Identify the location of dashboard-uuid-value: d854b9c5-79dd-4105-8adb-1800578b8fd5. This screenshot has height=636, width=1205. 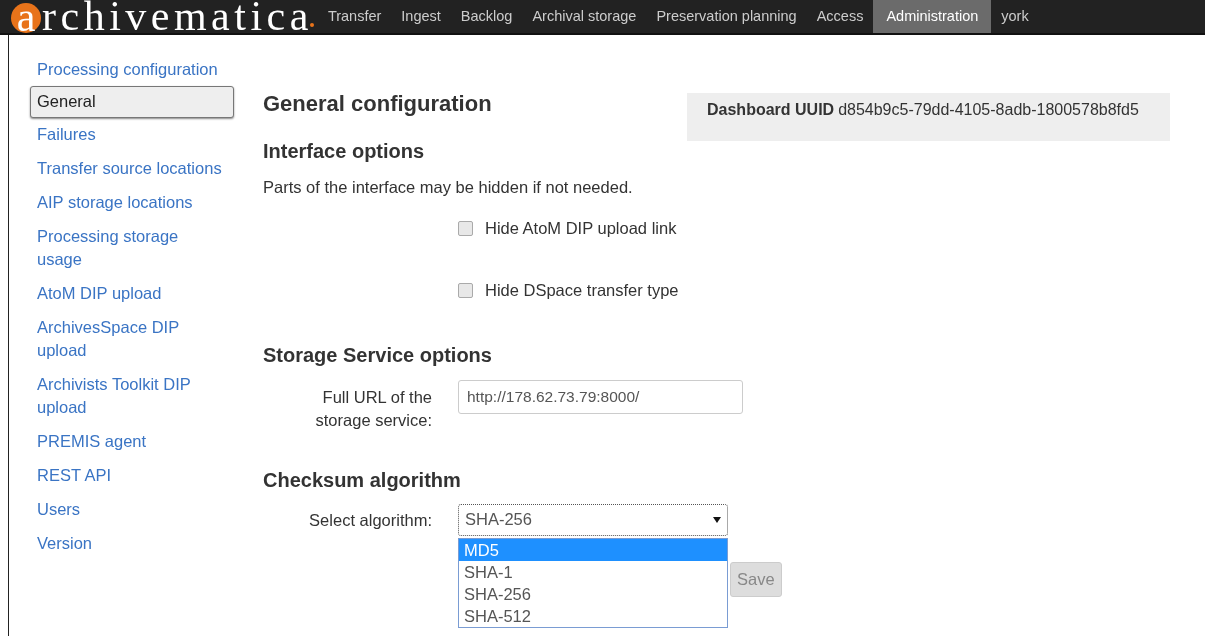
(988, 109).